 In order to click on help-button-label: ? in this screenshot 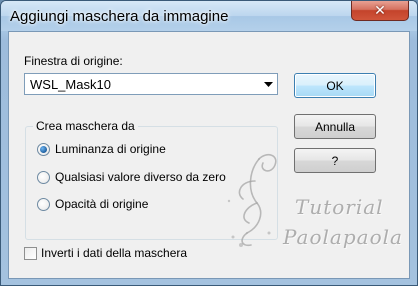, I will do `click(335, 160)`.